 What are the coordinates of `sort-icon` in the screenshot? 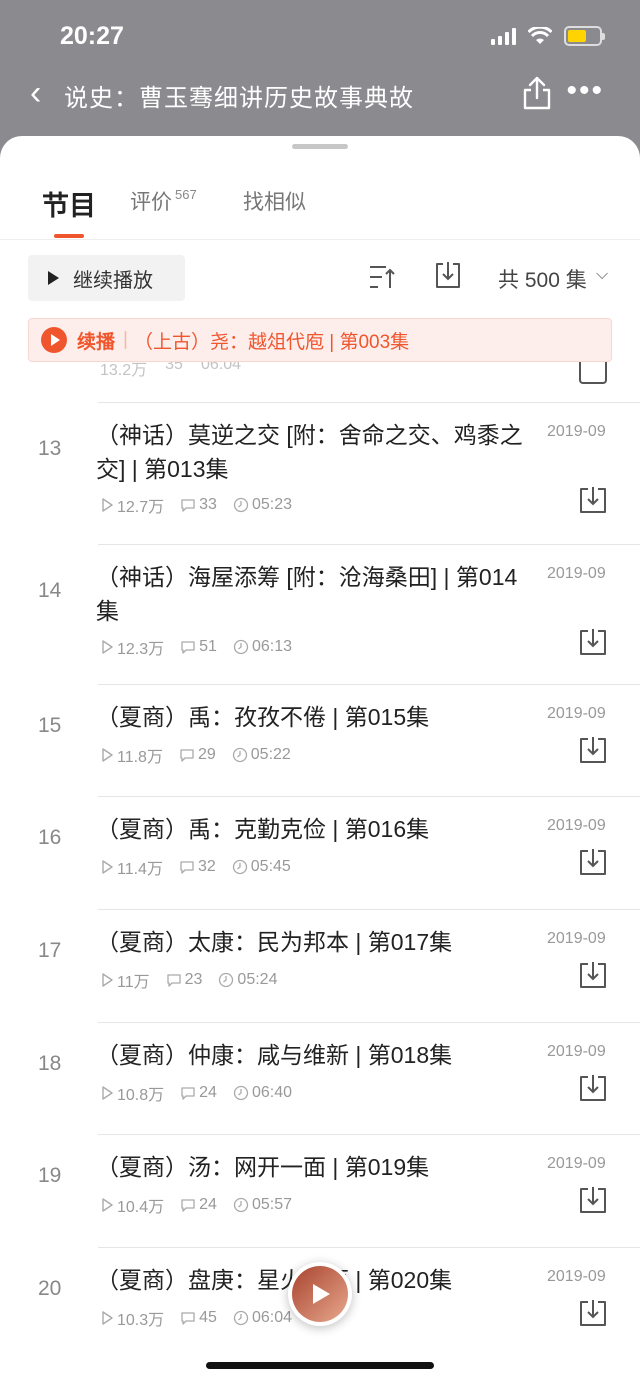 It's located at (382, 277).